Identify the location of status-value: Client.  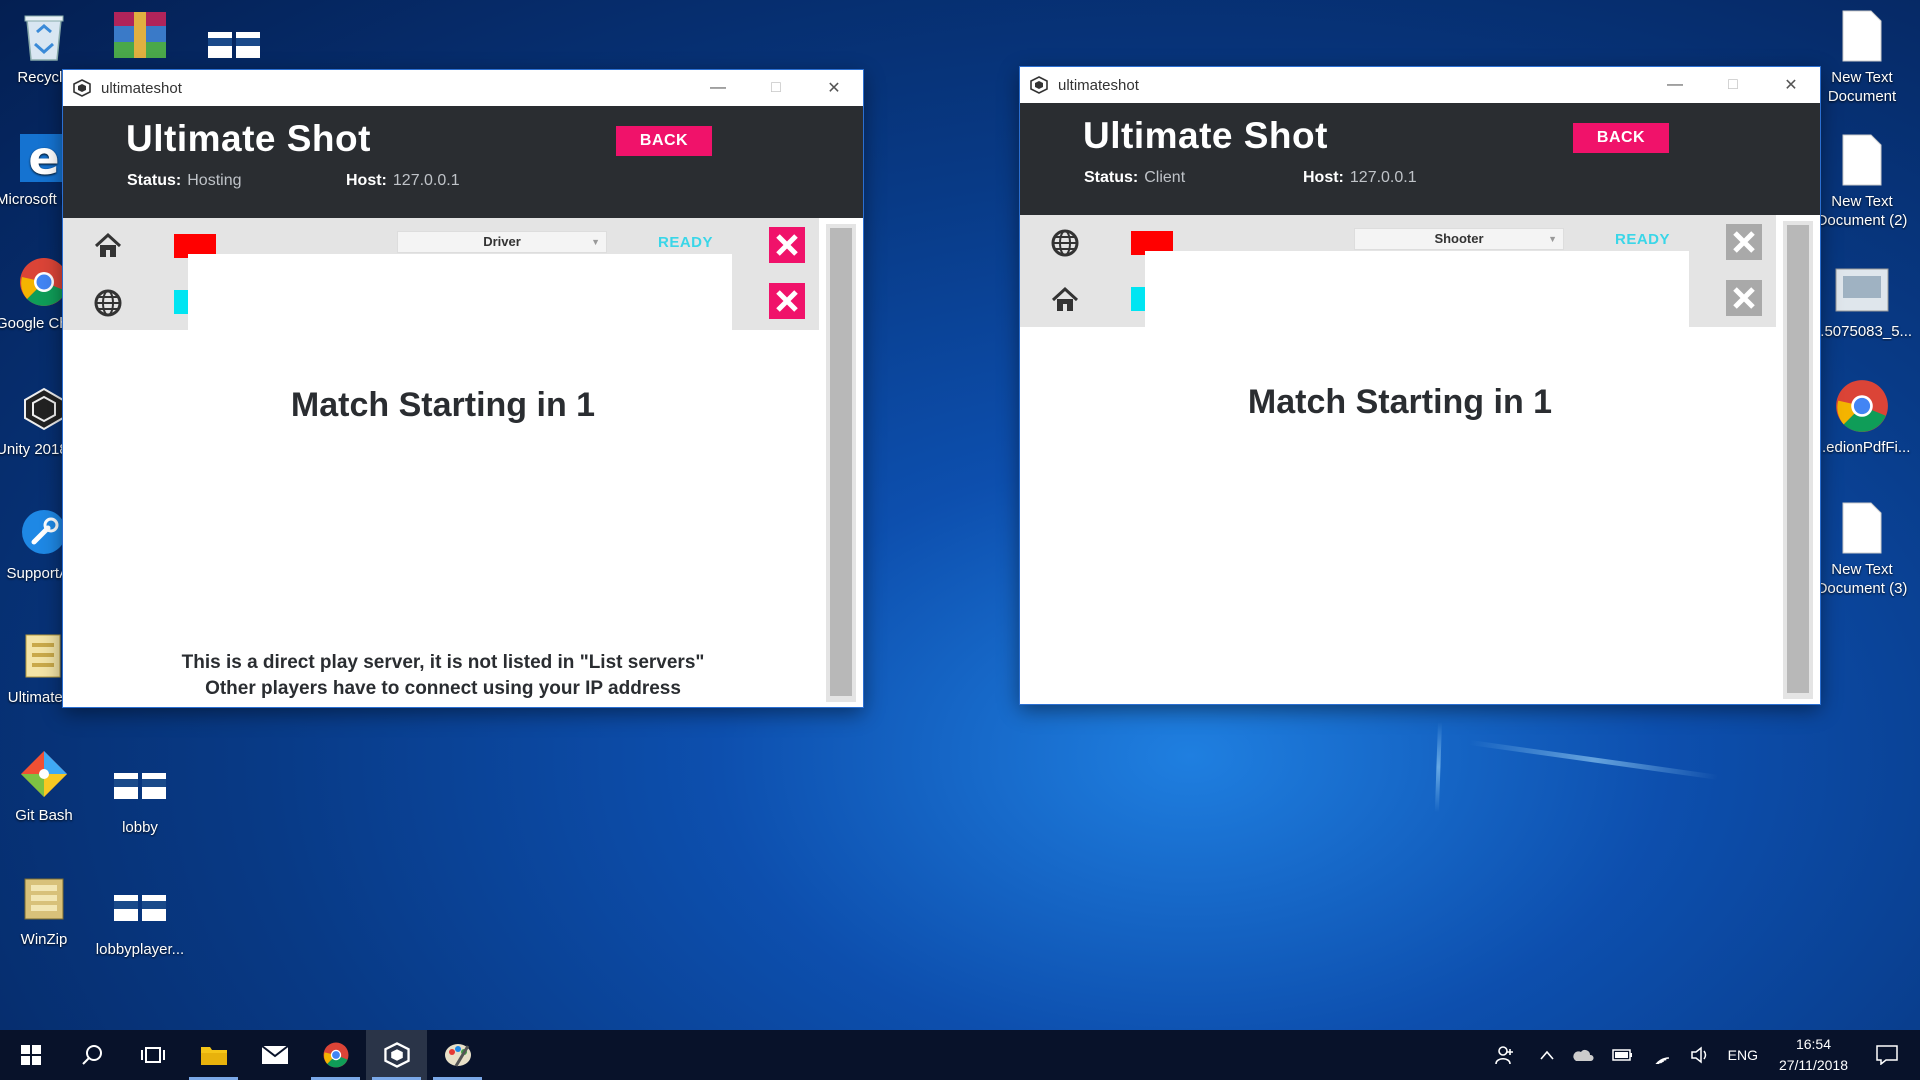
(1165, 177).